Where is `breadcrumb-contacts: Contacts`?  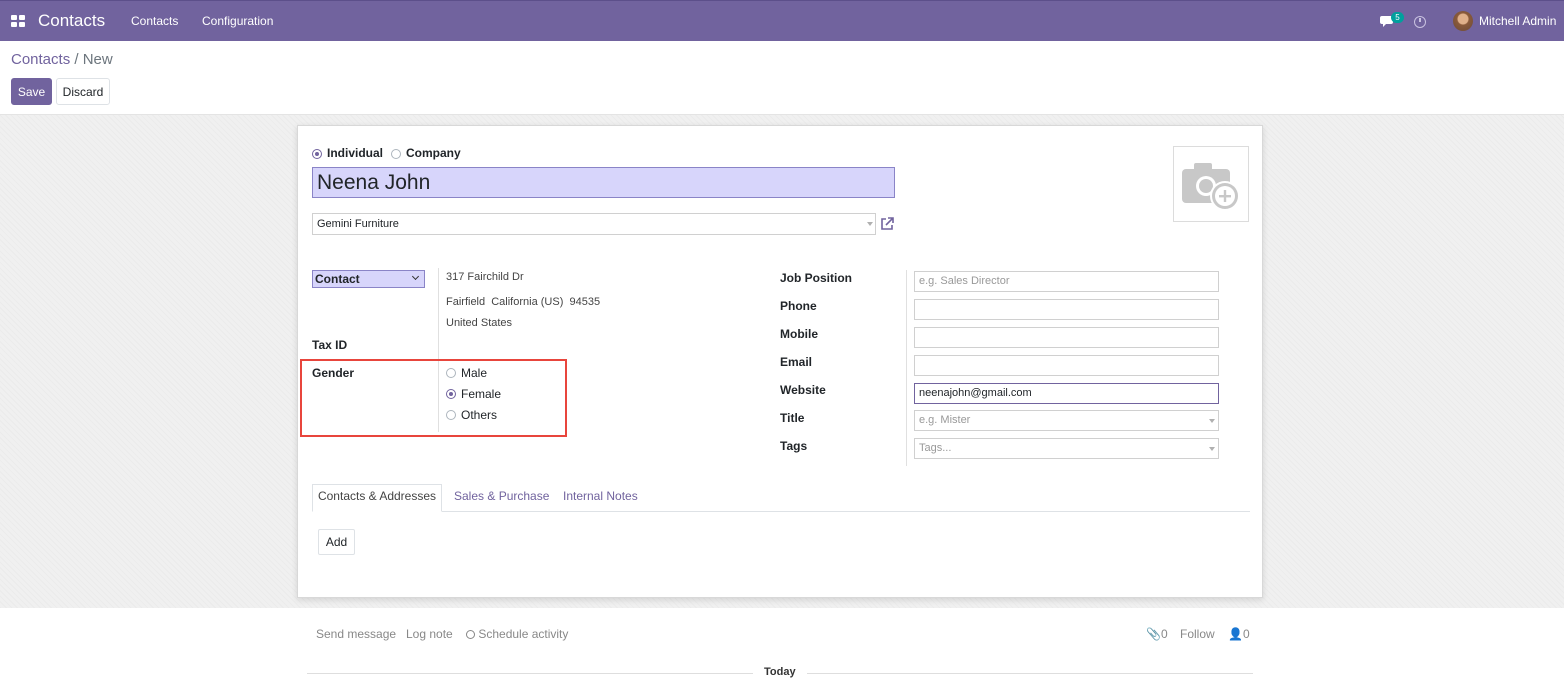
breadcrumb-contacts: Contacts is located at coordinates (40, 59).